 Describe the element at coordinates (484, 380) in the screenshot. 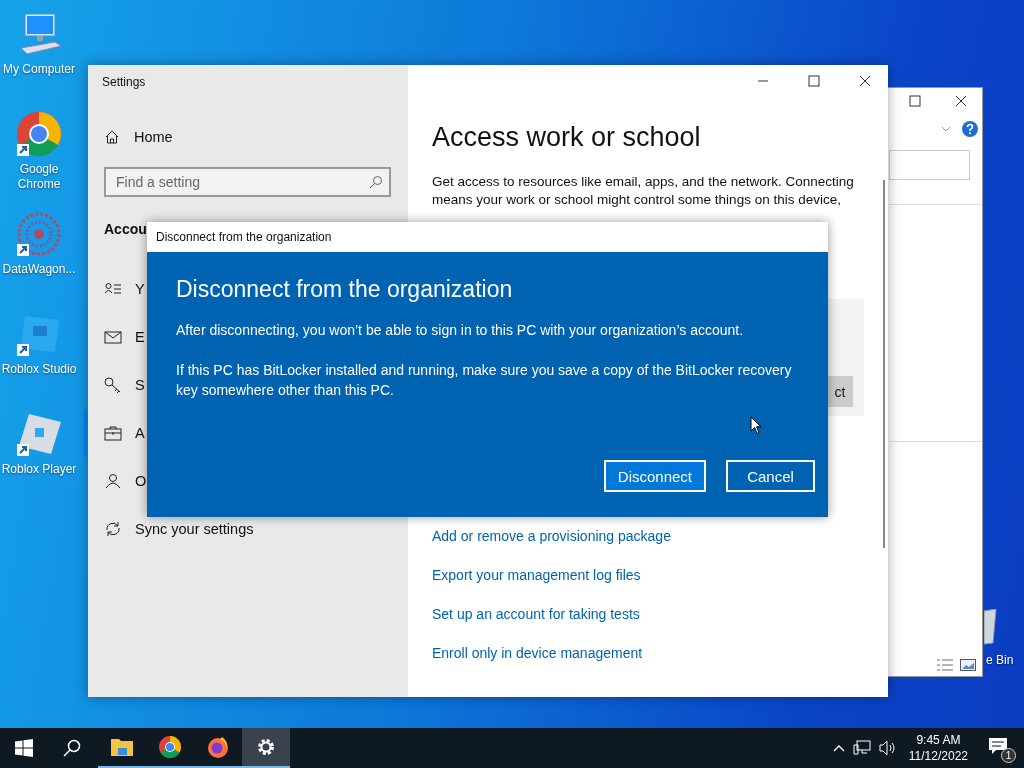

I see `dialog-message: If this PC has BitLocker installed and running, make sure you save a copy of the BitLocker recovery key somewhere other than this PC.` at that location.